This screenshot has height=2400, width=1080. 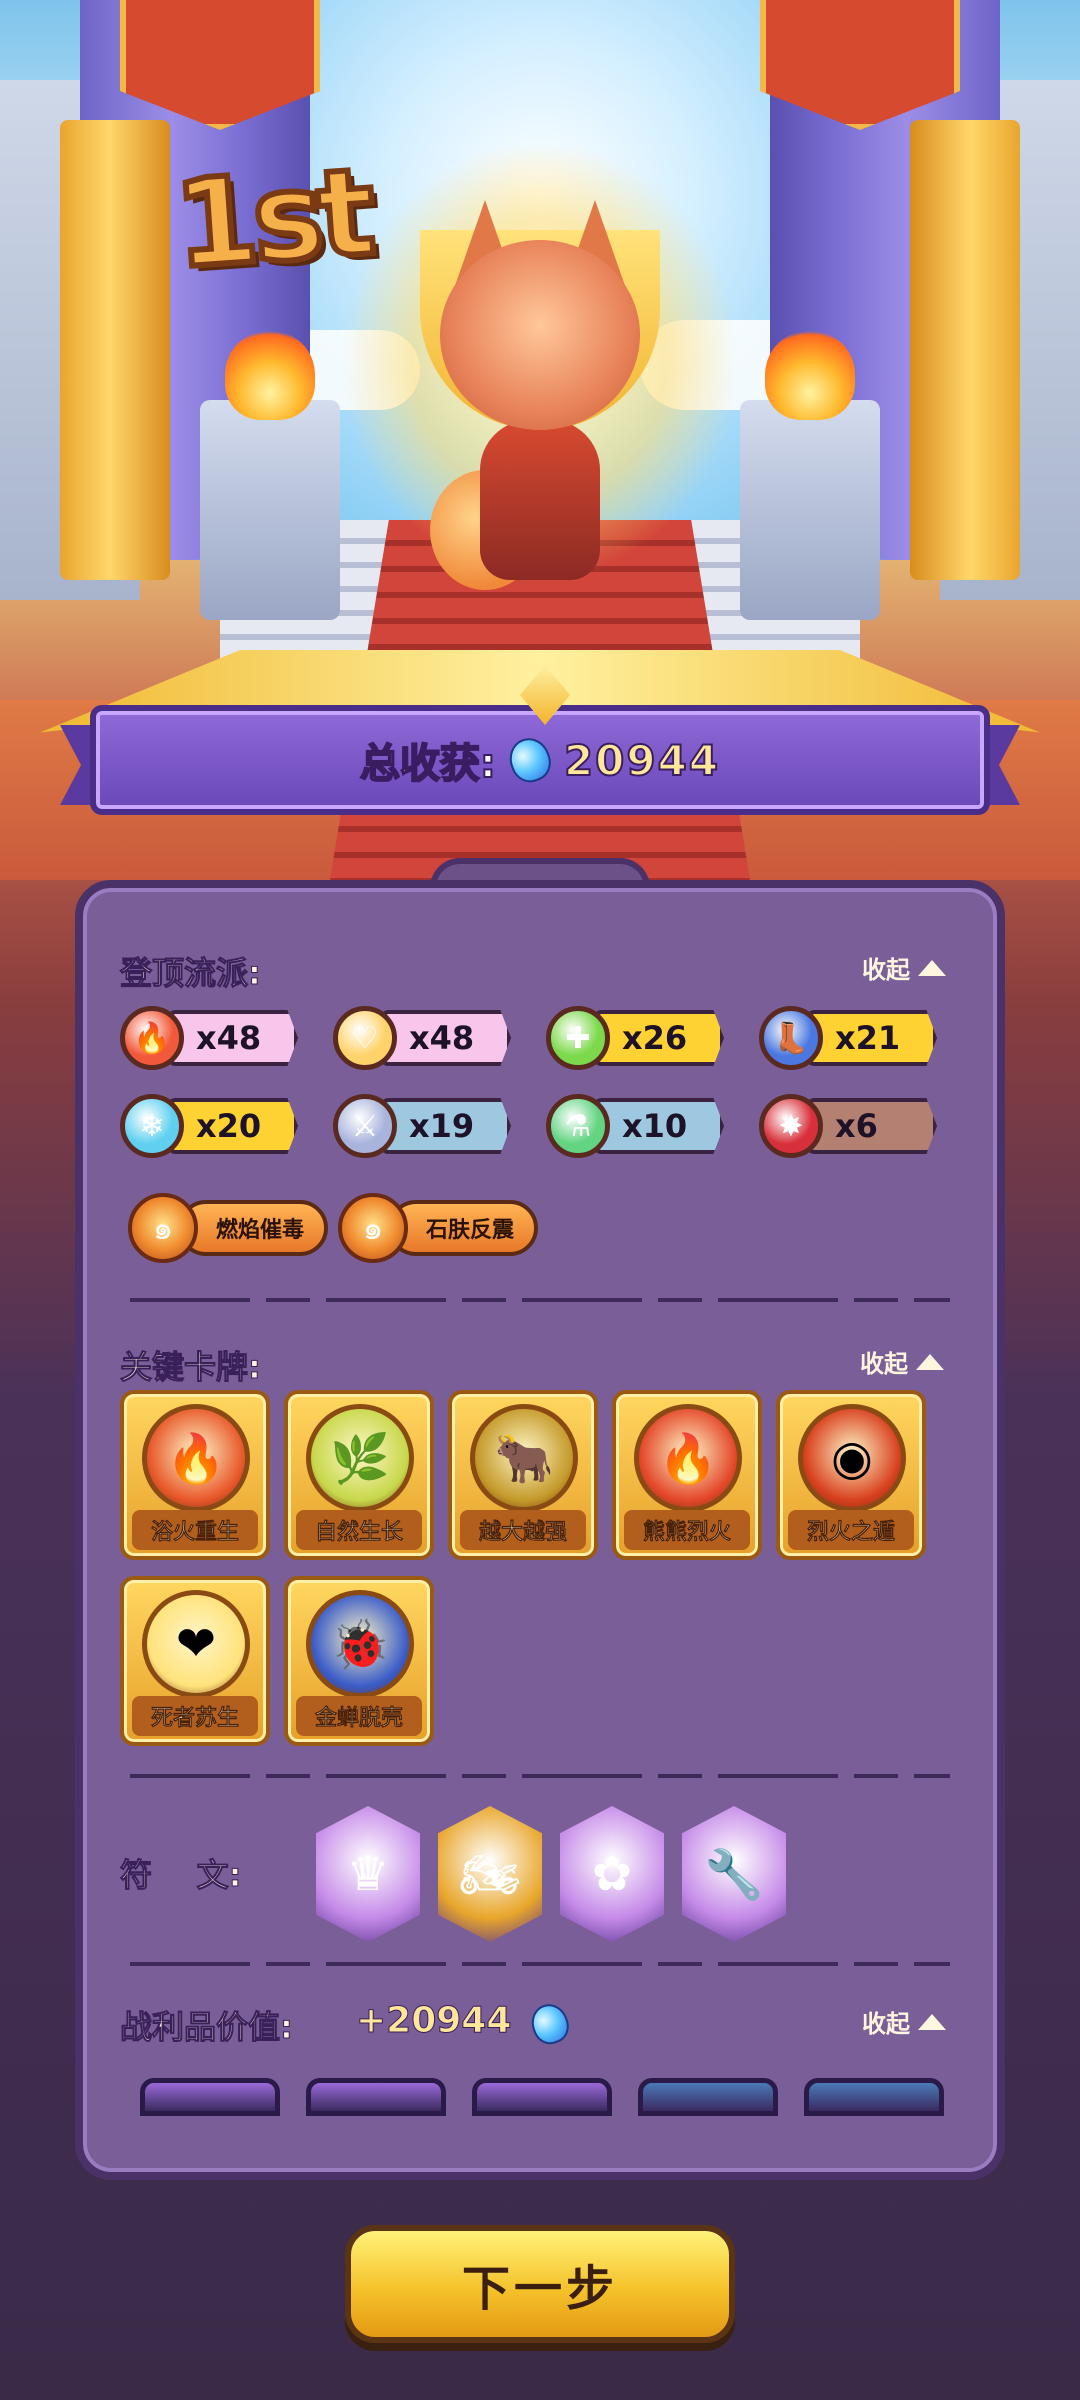 I want to click on runes-section-title: 符 文:, so click(x=180, y=1875).